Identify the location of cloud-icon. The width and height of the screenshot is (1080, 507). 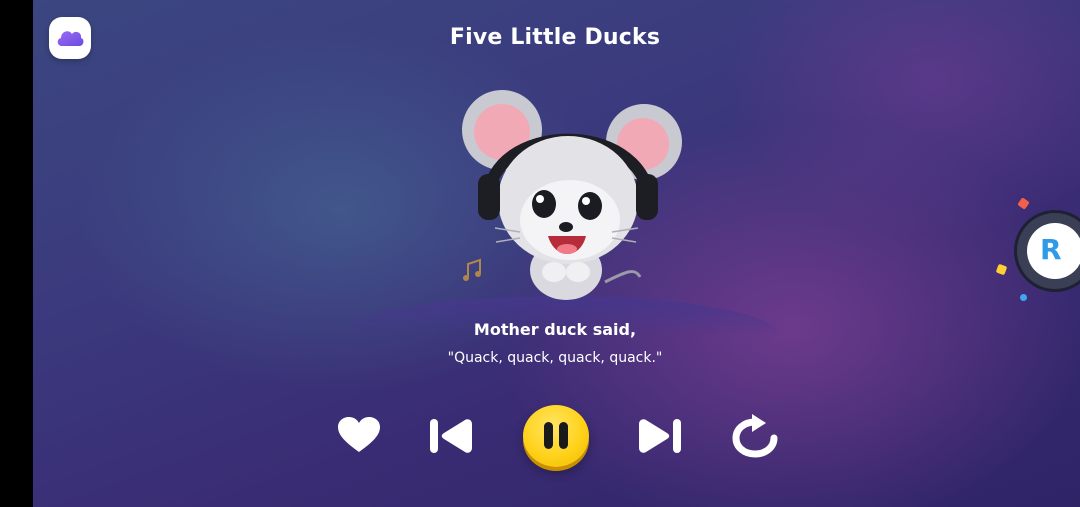
(70, 38).